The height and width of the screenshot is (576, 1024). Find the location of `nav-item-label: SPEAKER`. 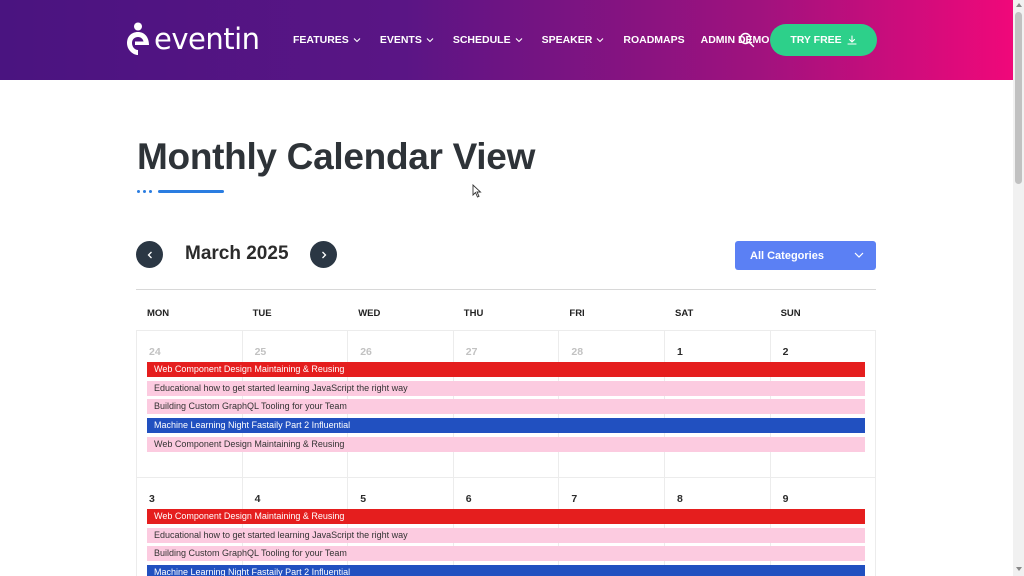

nav-item-label: SPEAKER is located at coordinates (567, 40).